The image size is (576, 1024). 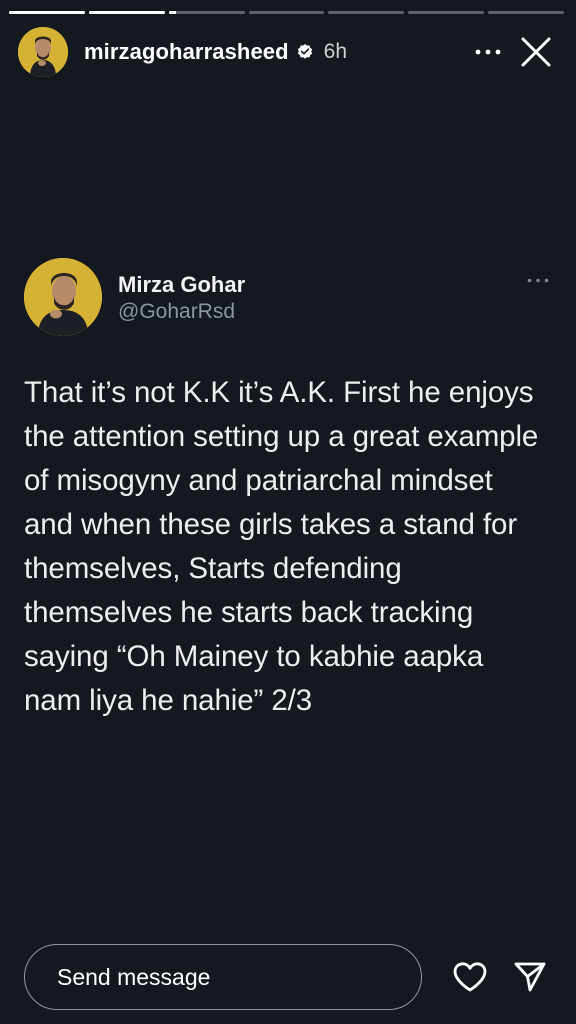 What do you see at coordinates (186, 52) in the screenshot?
I see `username: mirzagoharrasheed` at bounding box center [186, 52].